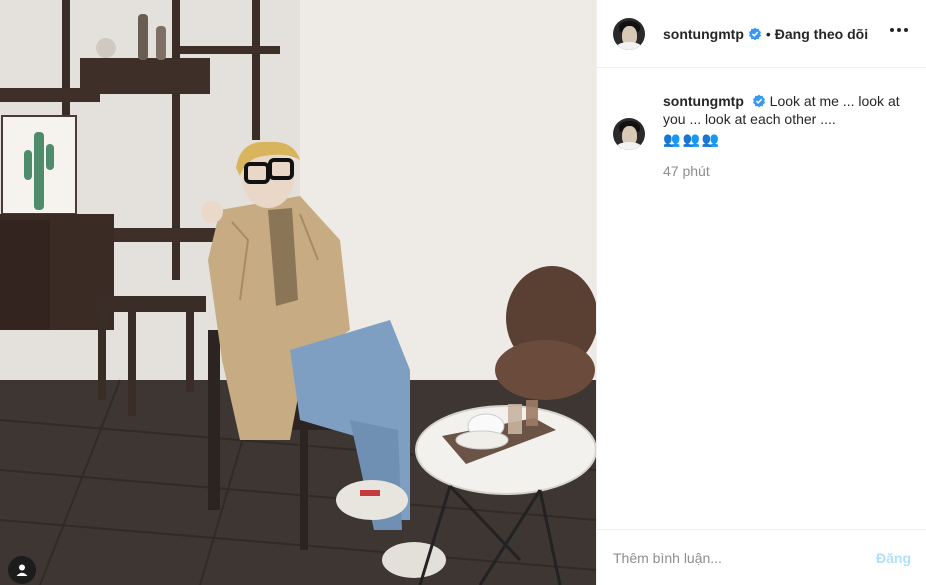  Describe the element at coordinates (899, 30) in the screenshot. I see `more-options-icon` at that location.